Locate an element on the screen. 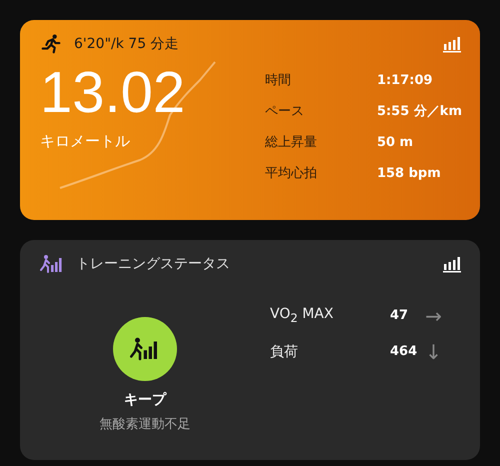  distance-unit: キロメートル is located at coordinates (85, 141).